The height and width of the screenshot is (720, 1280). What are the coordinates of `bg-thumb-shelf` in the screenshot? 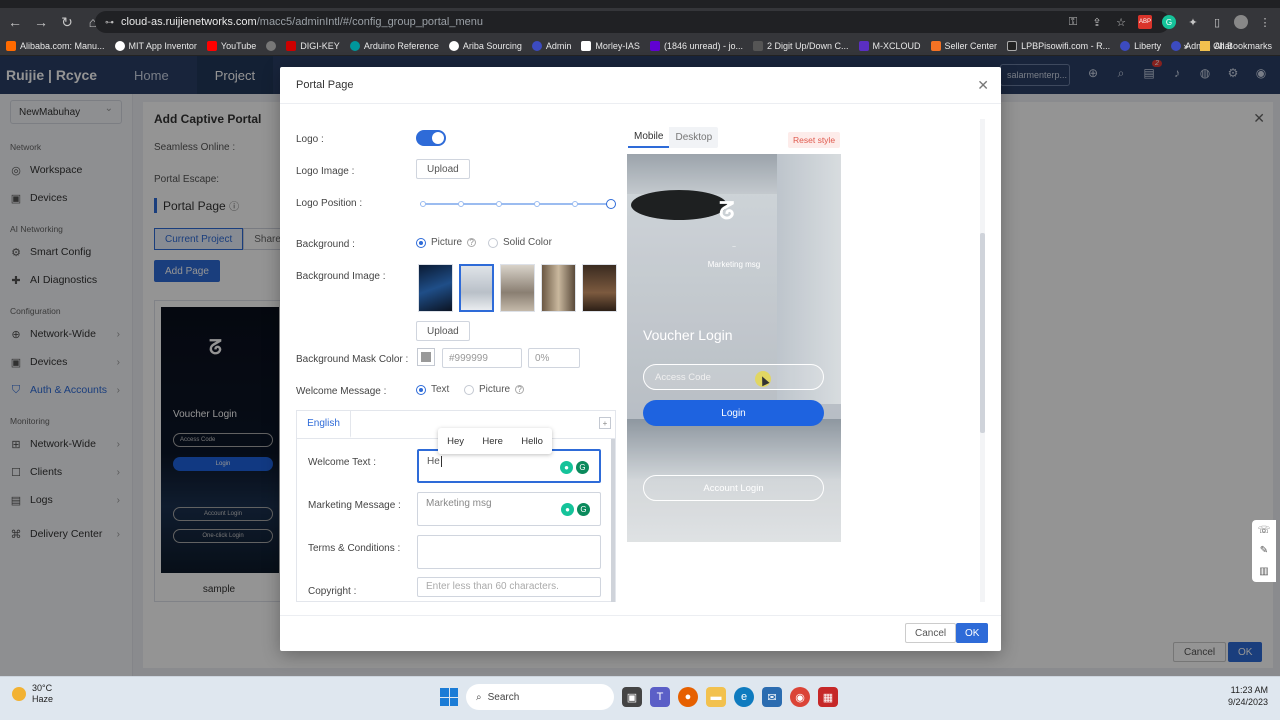 It's located at (558, 288).